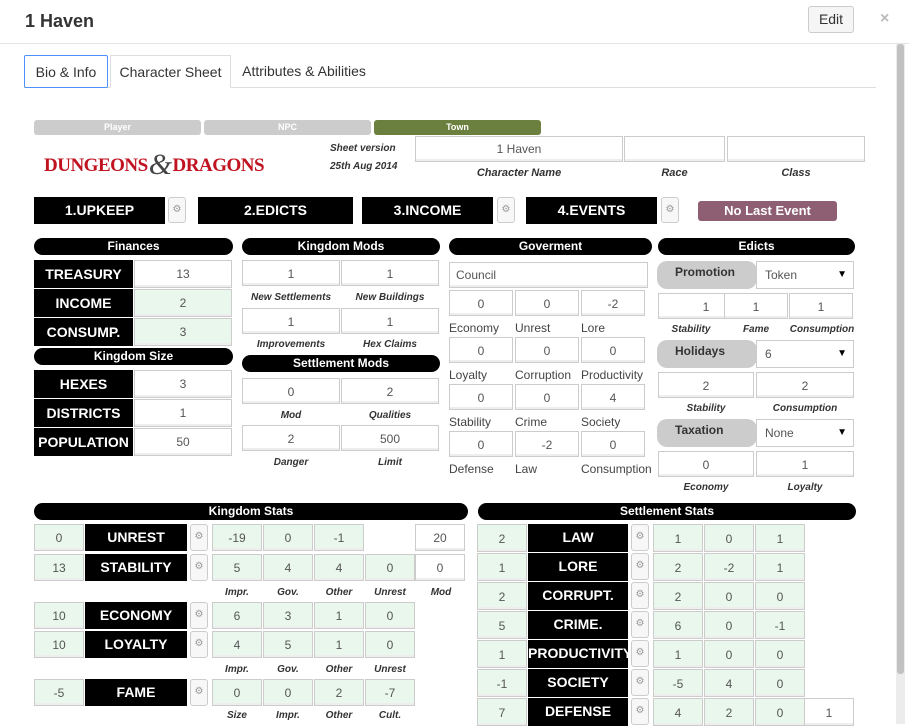  Describe the element at coordinates (291, 391) in the screenshot. I see `mod-value: 0` at that location.